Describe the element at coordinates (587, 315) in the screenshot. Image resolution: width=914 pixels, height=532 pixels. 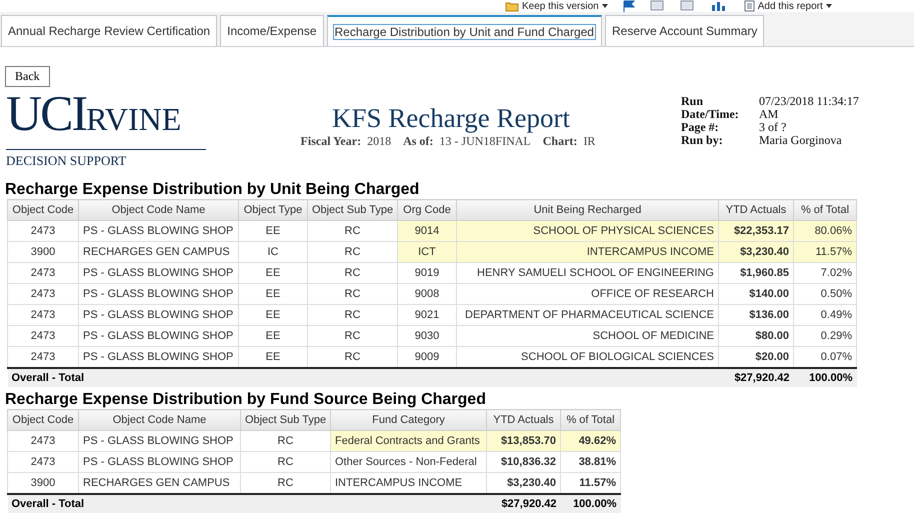
I see `table-cell: DEPARTMENT OF PHARMACEUTICAL SCIENCE` at that location.